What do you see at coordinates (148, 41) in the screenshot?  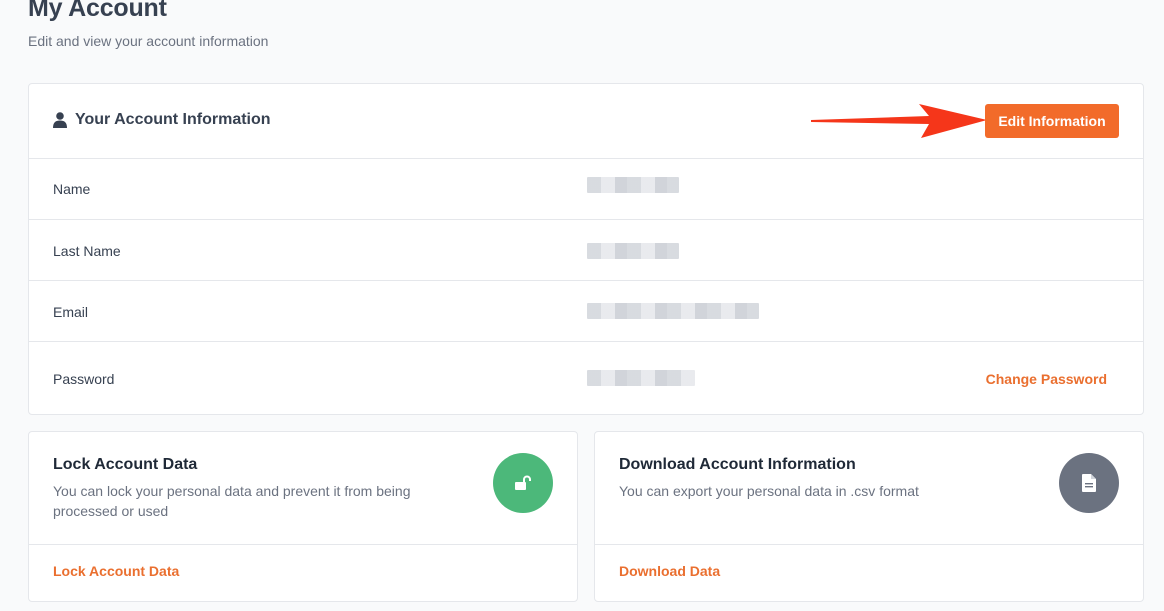 I see `page-subtitle: Edit and view your account information` at bounding box center [148, 41].